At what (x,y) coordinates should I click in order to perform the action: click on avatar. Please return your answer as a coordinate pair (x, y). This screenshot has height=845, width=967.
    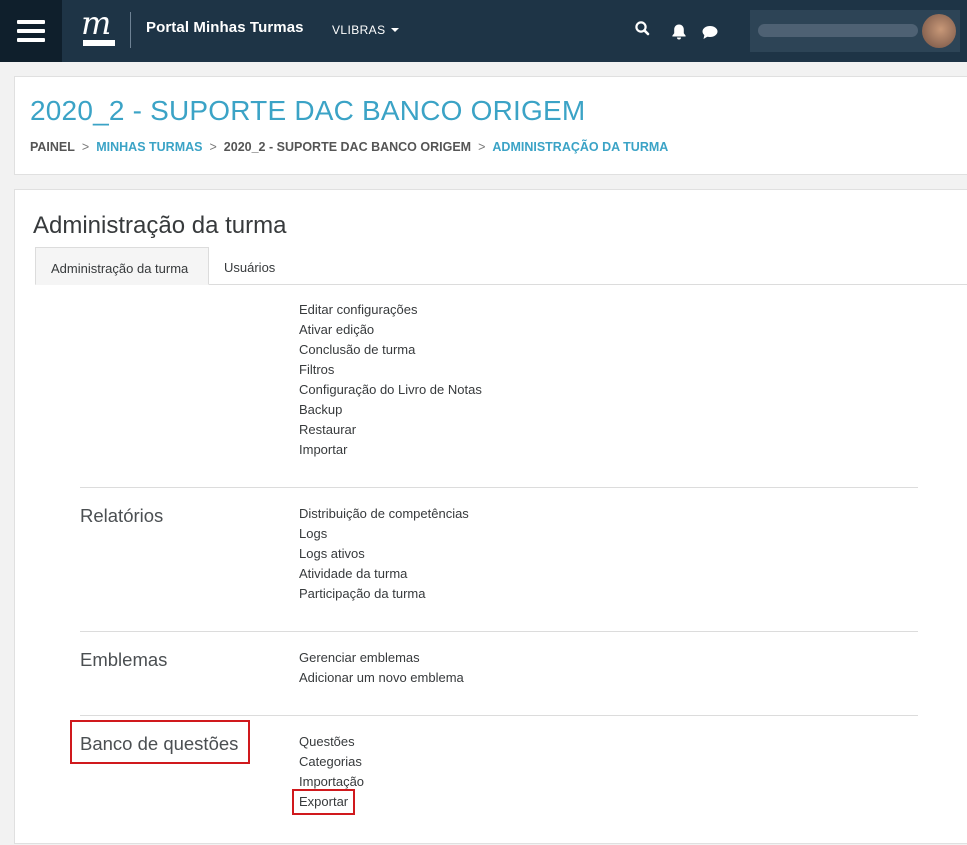
    Looking at the image, I should click on (939, 31).